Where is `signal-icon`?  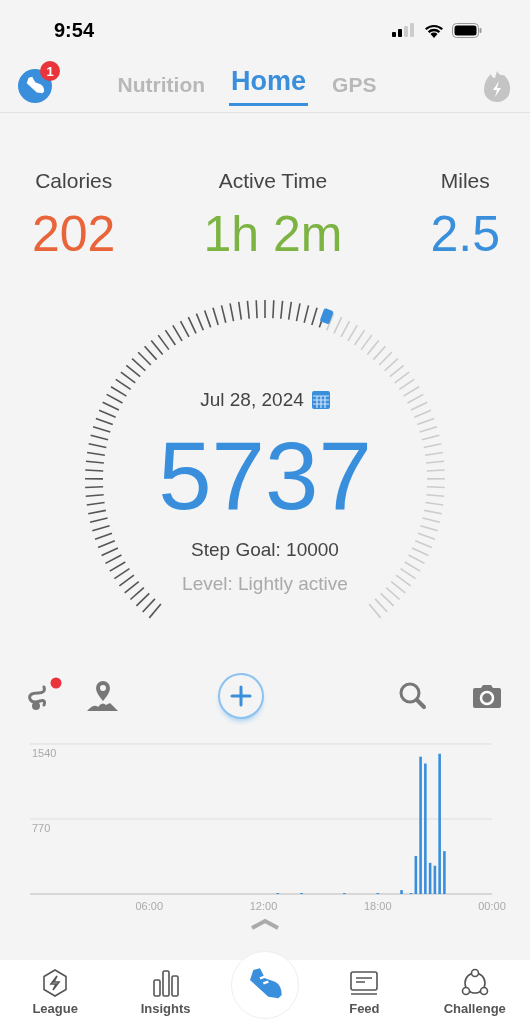
signal-icon is located at coordinates (404, 30).